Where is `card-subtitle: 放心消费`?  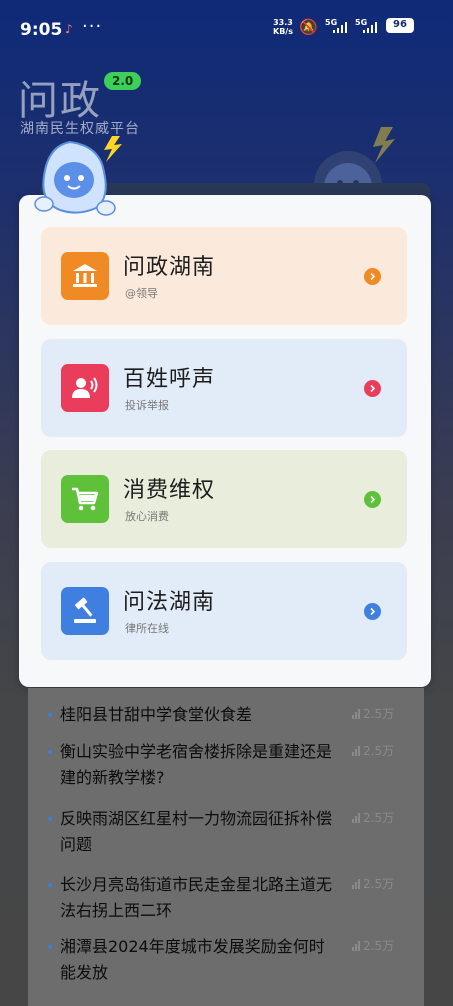 card-subtitle: 放心消费 is located at coordinates (147, 516).